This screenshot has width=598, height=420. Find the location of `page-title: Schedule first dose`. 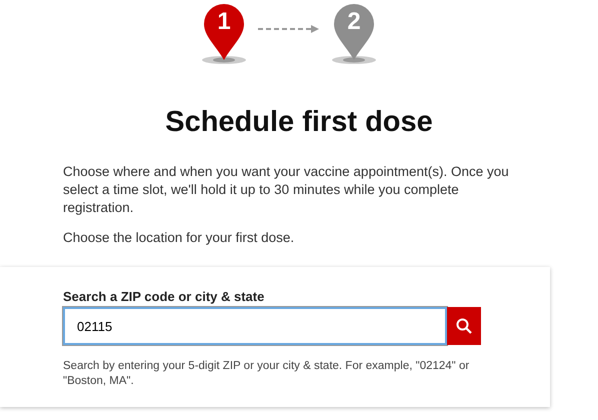

page-title: Schedule first dose is located at coordinates (299, 122).